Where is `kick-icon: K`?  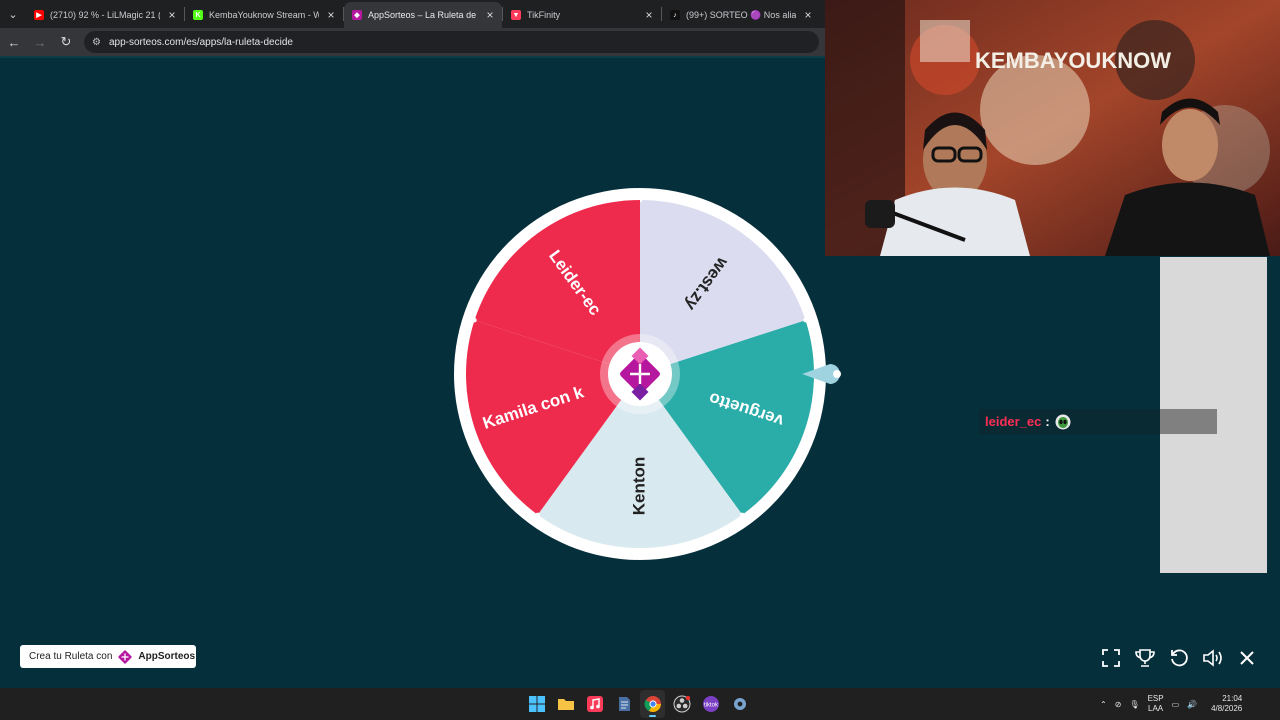
kick-icon: K is located at coordinates (198, 15).